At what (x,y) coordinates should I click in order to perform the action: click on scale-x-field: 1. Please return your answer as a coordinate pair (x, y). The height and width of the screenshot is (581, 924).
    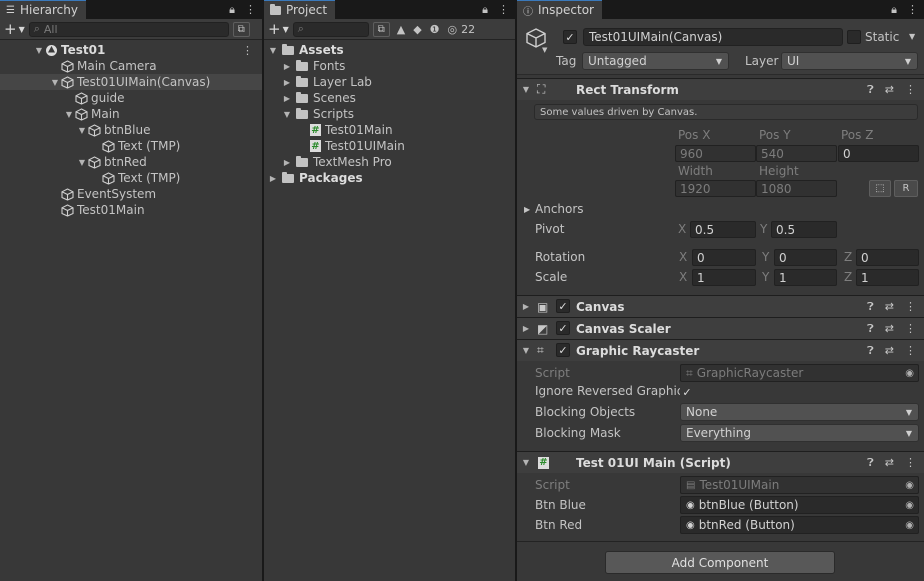
    Looking at the image, I should click on (724, 277).